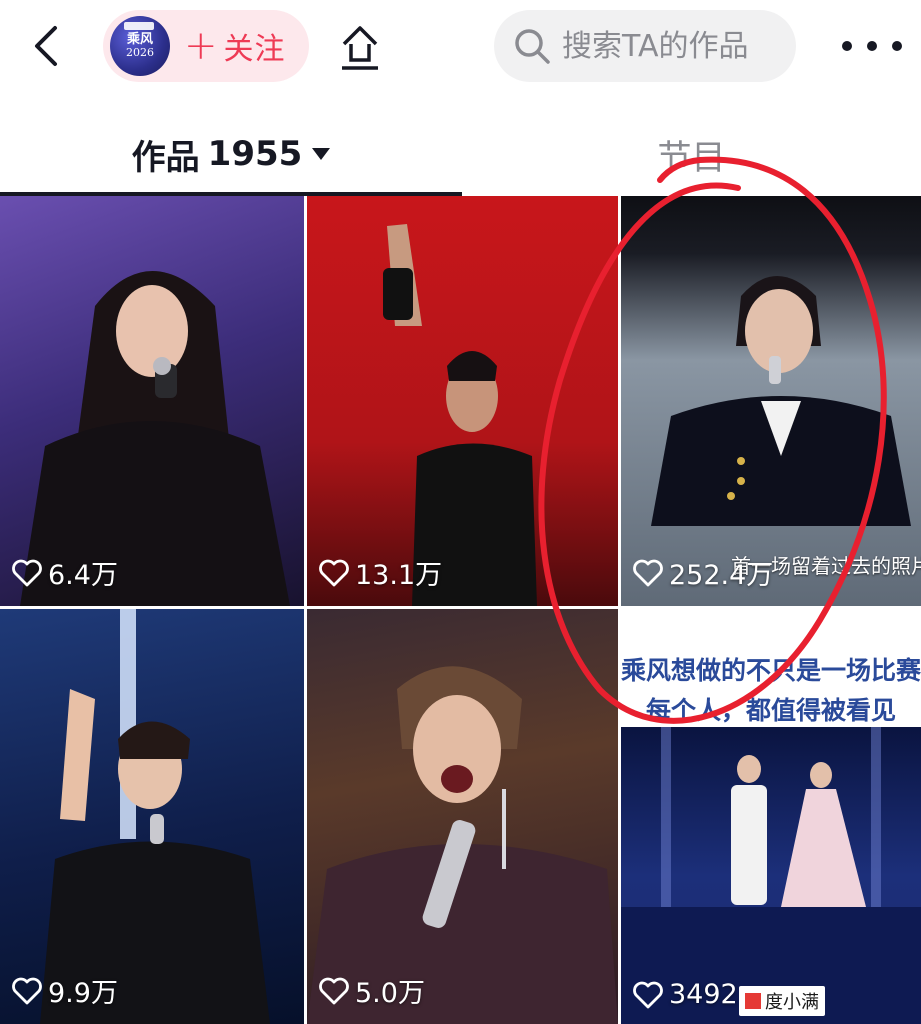 This screenshot has height=1024, width=921. I want to click on video-headline: 乘风想做的不只是一场比赛, so click(771, 670).